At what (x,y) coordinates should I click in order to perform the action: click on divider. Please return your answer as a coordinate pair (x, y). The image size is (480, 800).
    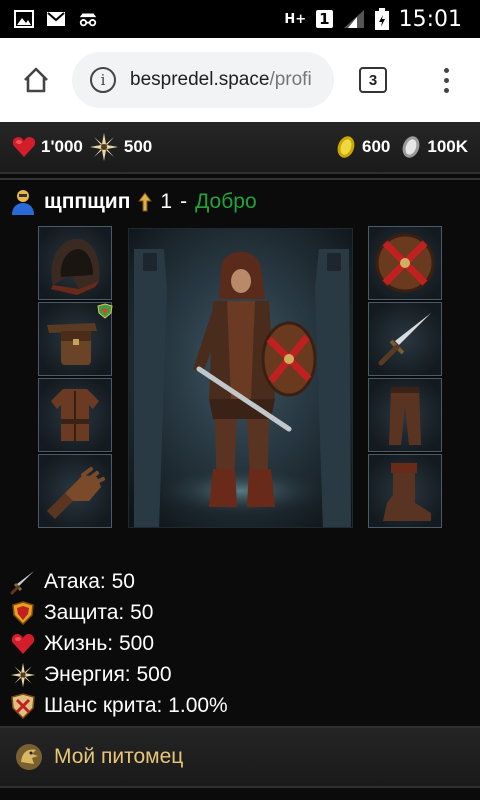
    Looking at the image, I should click on (240, 179).